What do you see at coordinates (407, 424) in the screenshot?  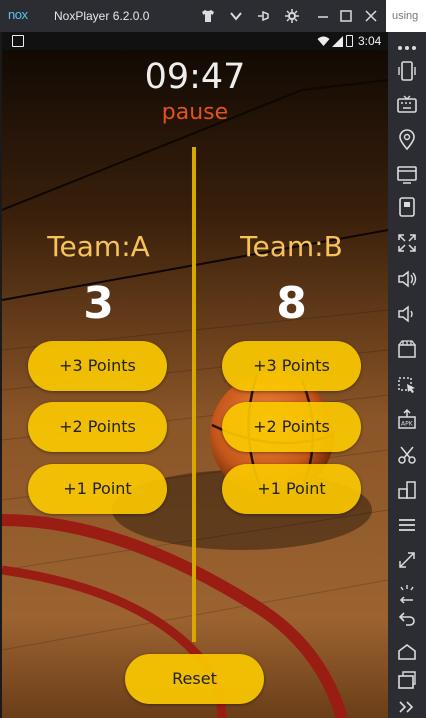 I see `svg-text: APK` at bounding box center [407, 424].